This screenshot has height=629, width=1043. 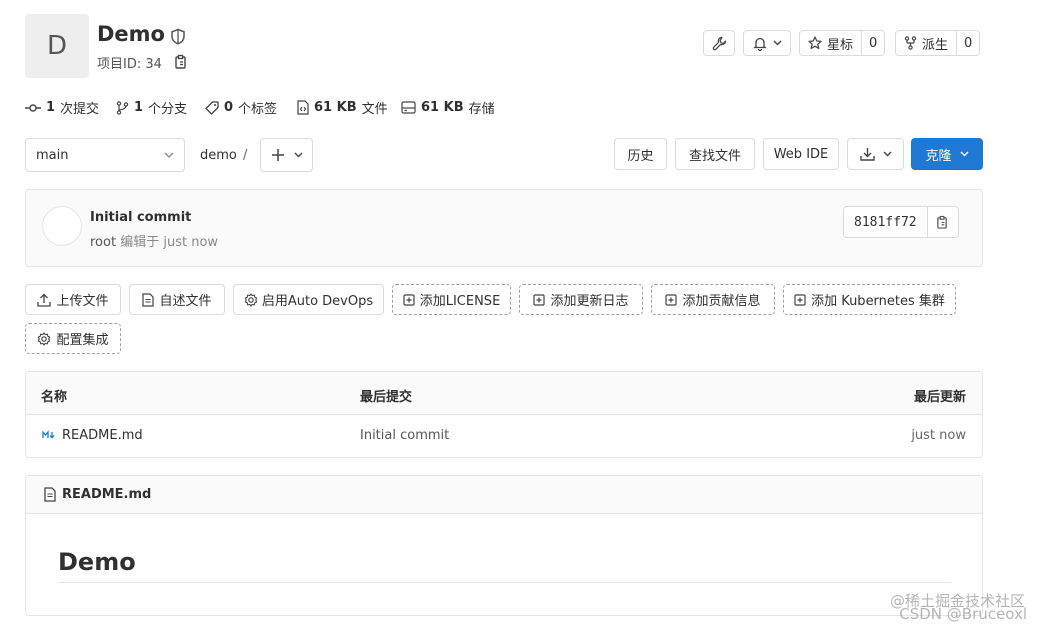 What do you see at coordinates (140, 242) in the screenshot?
I see `commit-action: 编辑于` at bounding box center [140, 242].